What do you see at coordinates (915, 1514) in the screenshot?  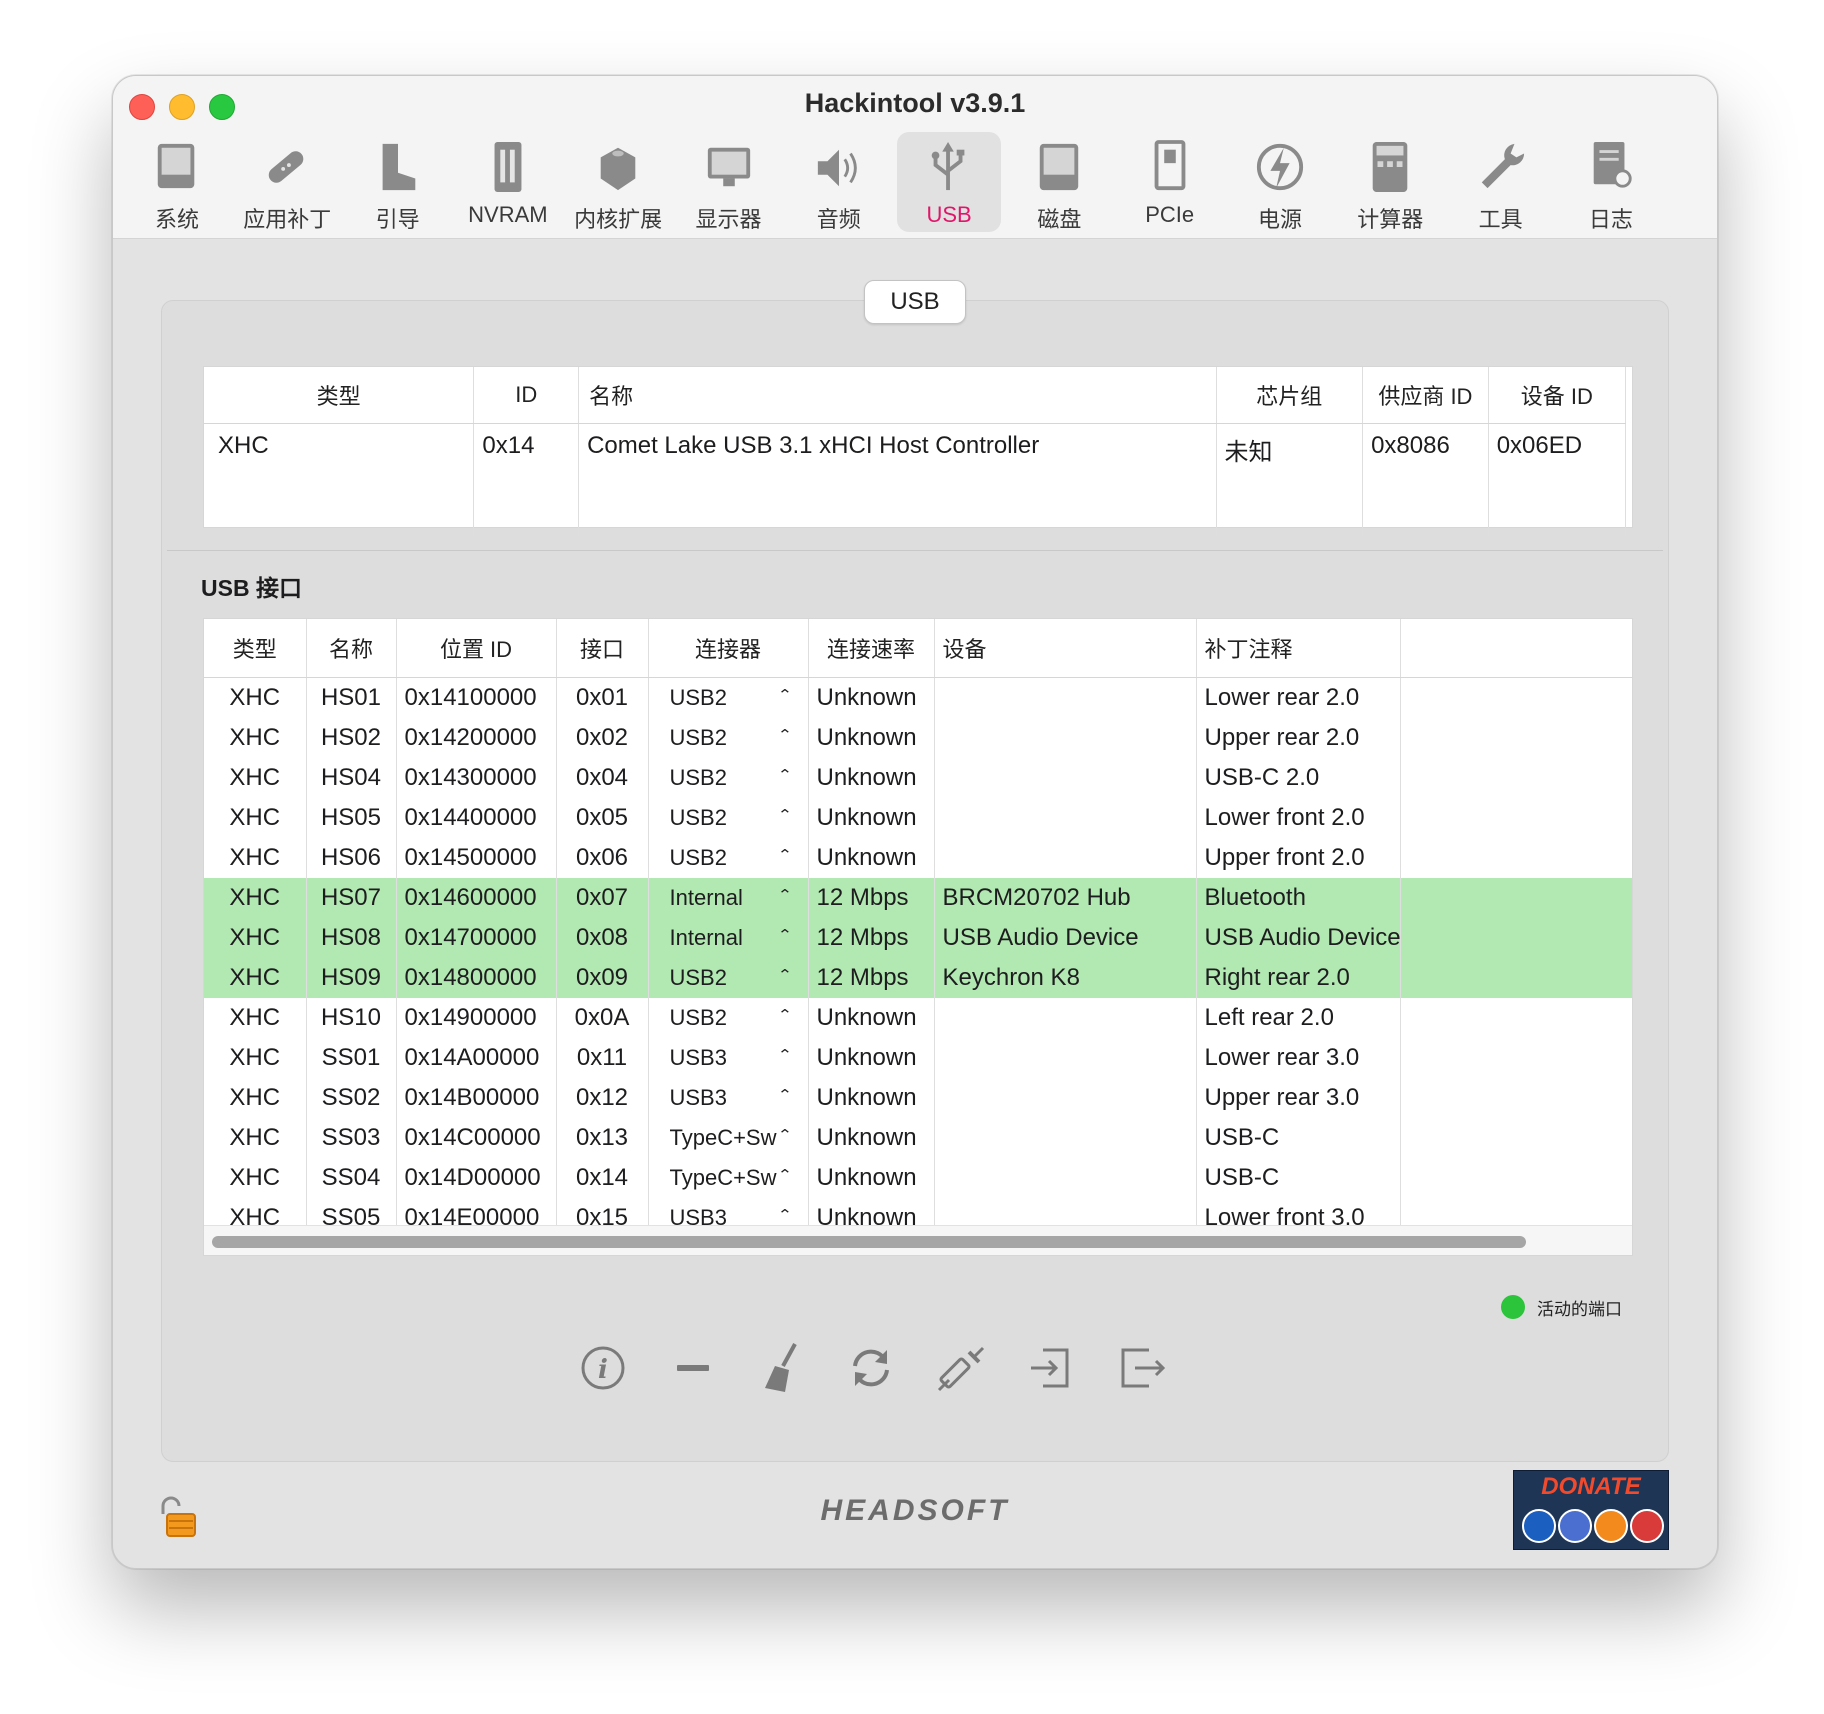 I see `headsoft-logo: HEADSOFT` at bounding box center [915, 1514].